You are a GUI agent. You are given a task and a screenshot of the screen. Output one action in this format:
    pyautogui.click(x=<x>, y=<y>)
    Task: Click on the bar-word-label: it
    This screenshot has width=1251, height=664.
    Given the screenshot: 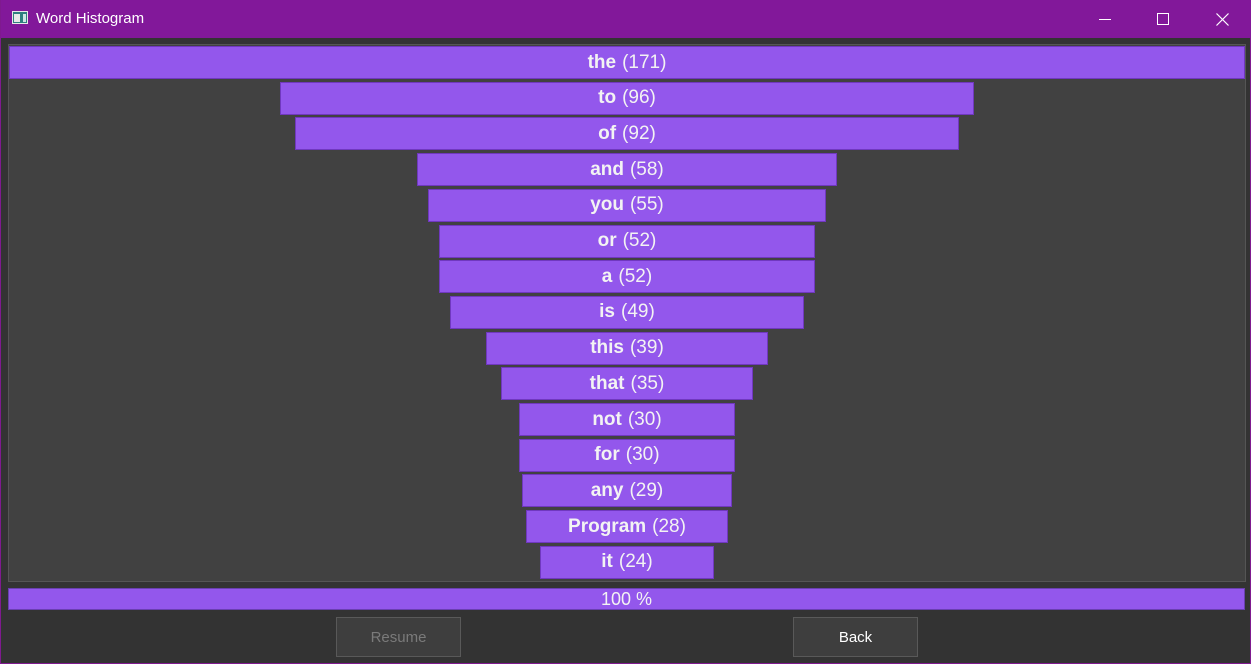 What is the action you would take?
    pyautogui.click(x=607, y=562)
    